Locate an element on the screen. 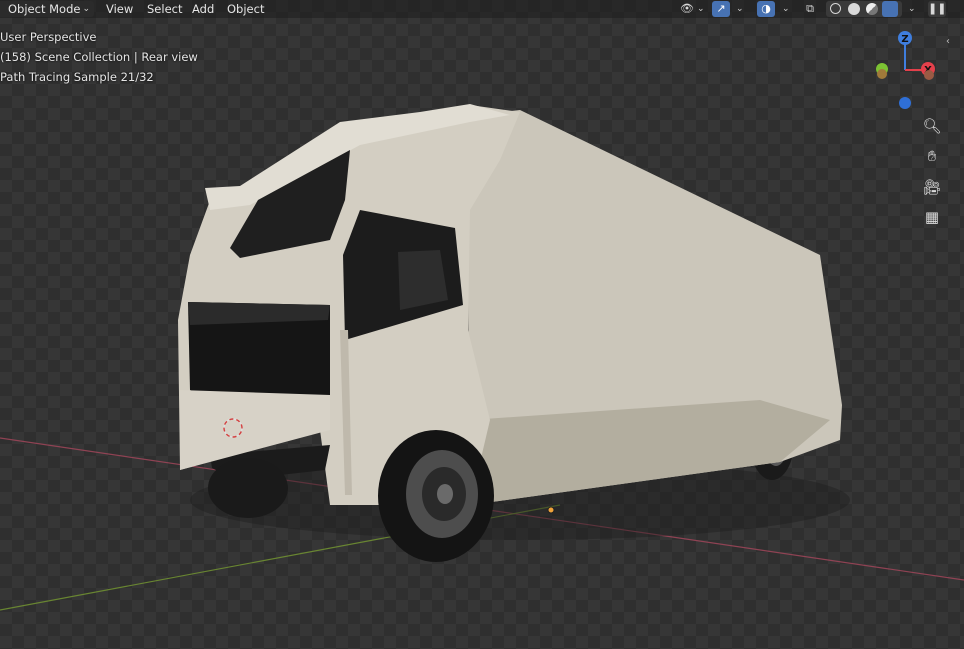 The height and width of the screenshot is (649, 964). zoom-icon: 🔍︎ is located at coordinates (932, 126).